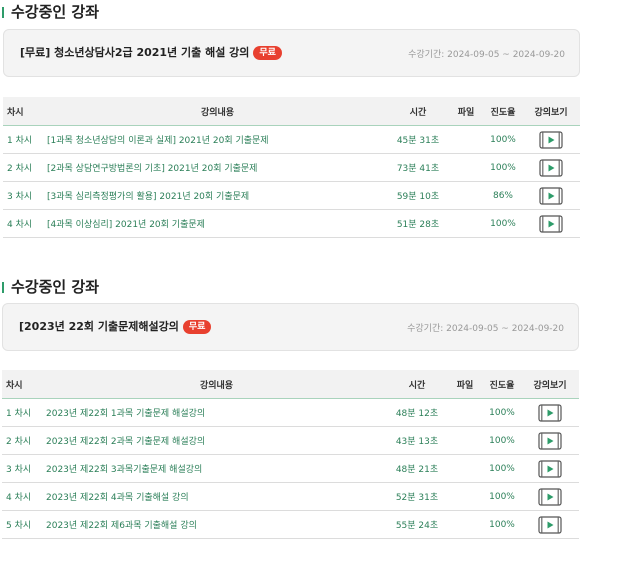  I want to click on row-title: [2과목 상담연구방법론의 기초] 2021년 20회 기출문제, so click(217, 167).